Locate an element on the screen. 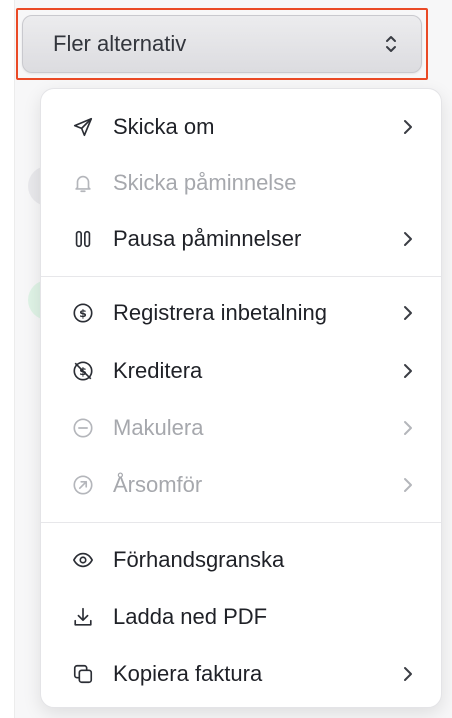 The height and width of the screenshot is (718, 452). menu-item-label: Registrera inbetalning is located at coordinates (220, 312).